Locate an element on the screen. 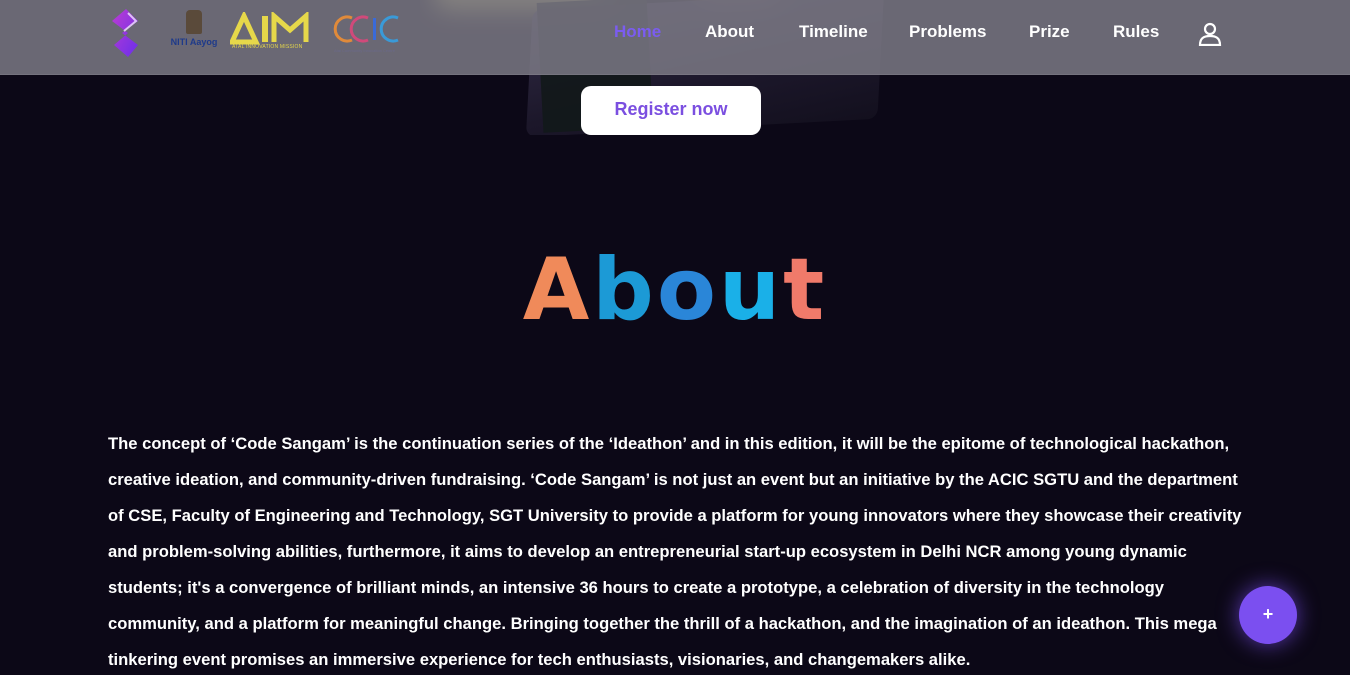 This screenshot has height=675, width=1350. about-heading: About is located at coordinates (675, 290).